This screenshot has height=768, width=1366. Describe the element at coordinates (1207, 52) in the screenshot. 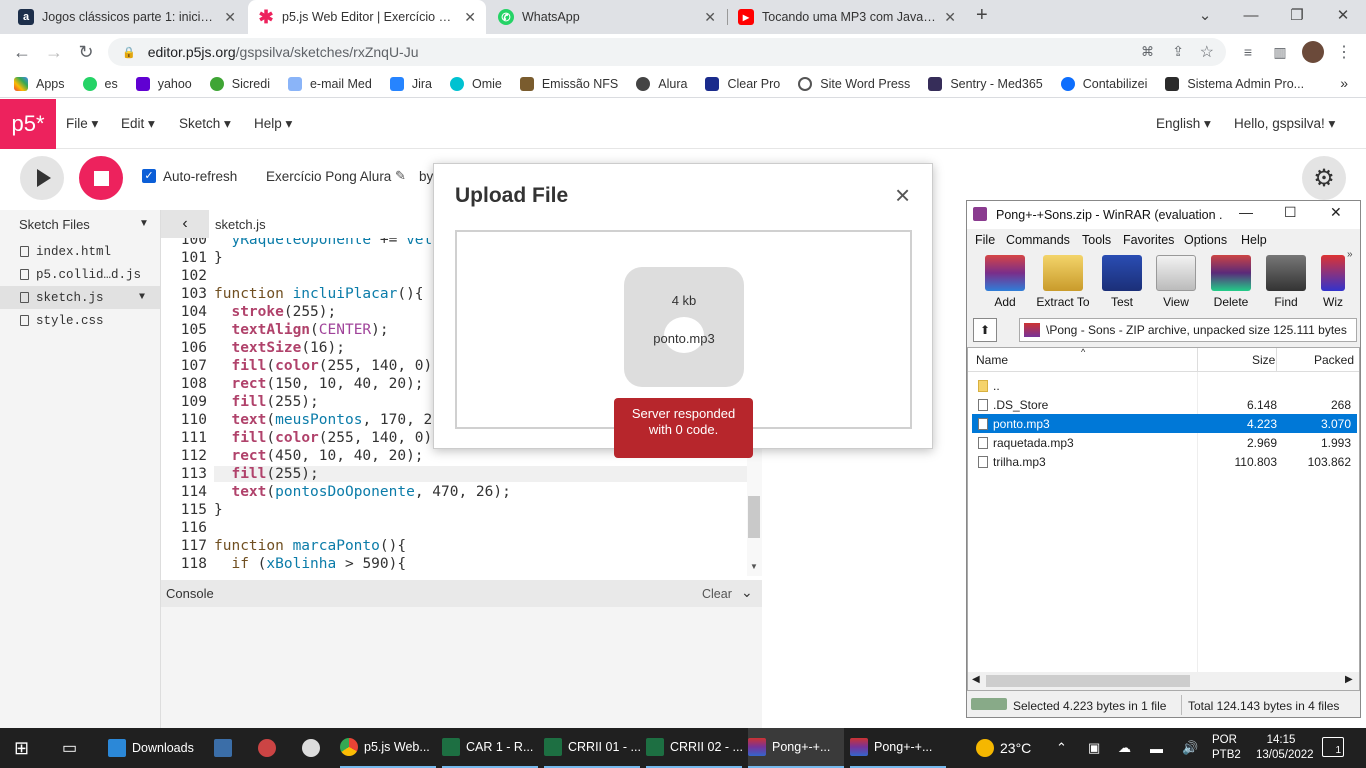

I see `bookmark-star-icon: ☆` at that location.